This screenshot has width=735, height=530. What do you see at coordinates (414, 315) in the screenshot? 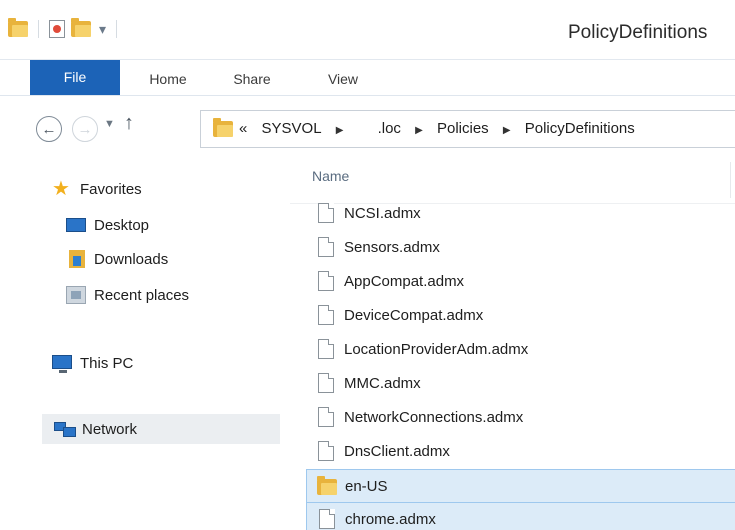
I see `file-name: DeviceCompat.admx` at bounding box center [414, 315].